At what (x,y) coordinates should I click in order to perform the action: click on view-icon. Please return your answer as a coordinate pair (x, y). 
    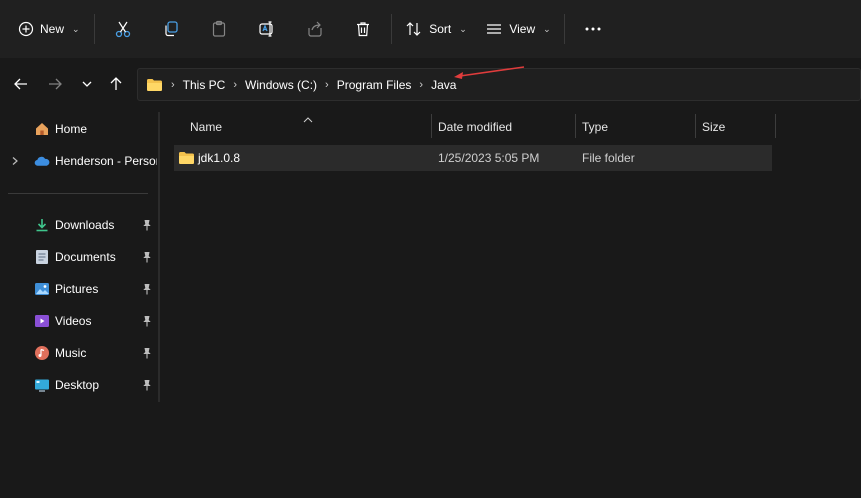
    Looking at the image, I should click on (494, 29).